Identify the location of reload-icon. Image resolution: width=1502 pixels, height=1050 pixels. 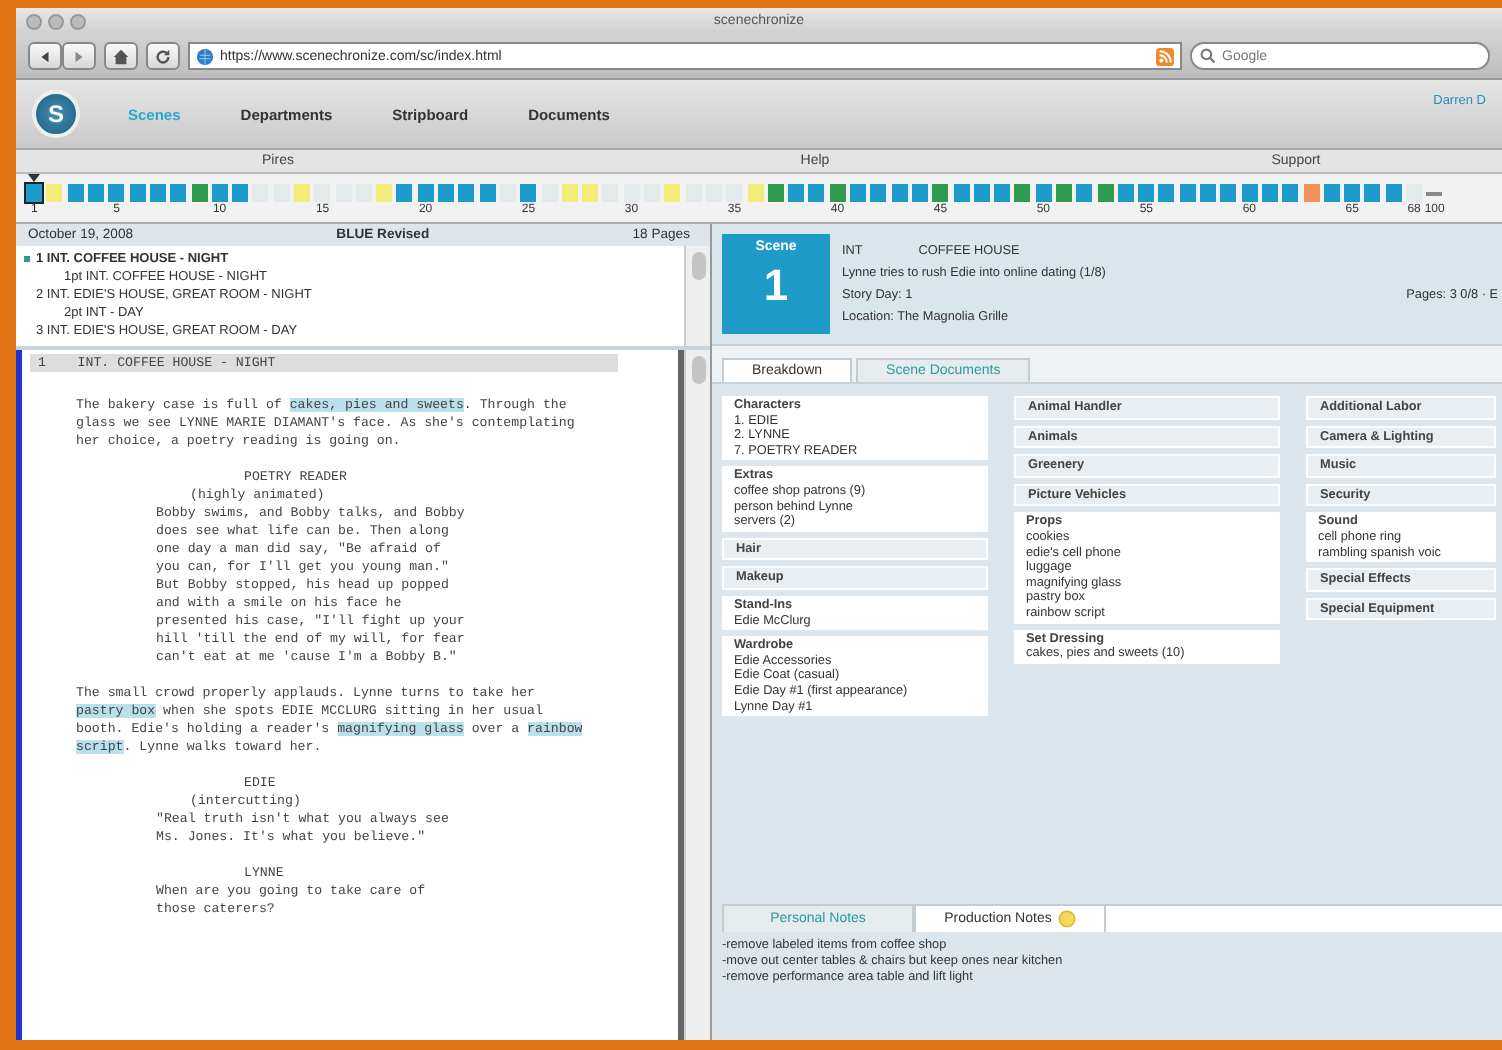
(163, 56).